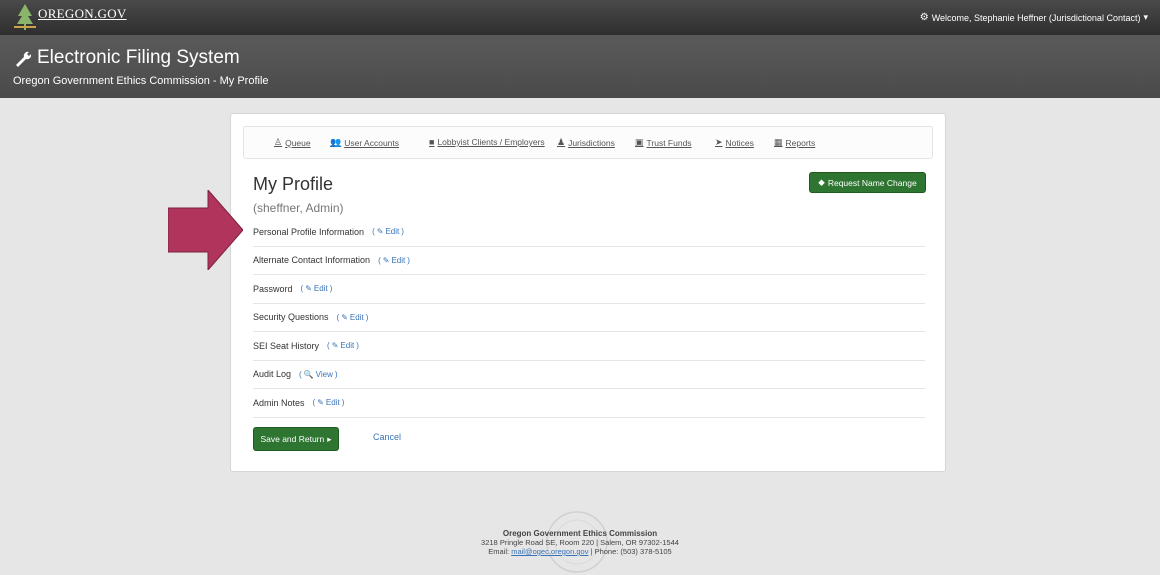 The image size is (1160, 575). What do you see at coordinates (298, 142) in the screenshot?
I see `nav-queue-label: Queue` at bounding box center [298, 142].